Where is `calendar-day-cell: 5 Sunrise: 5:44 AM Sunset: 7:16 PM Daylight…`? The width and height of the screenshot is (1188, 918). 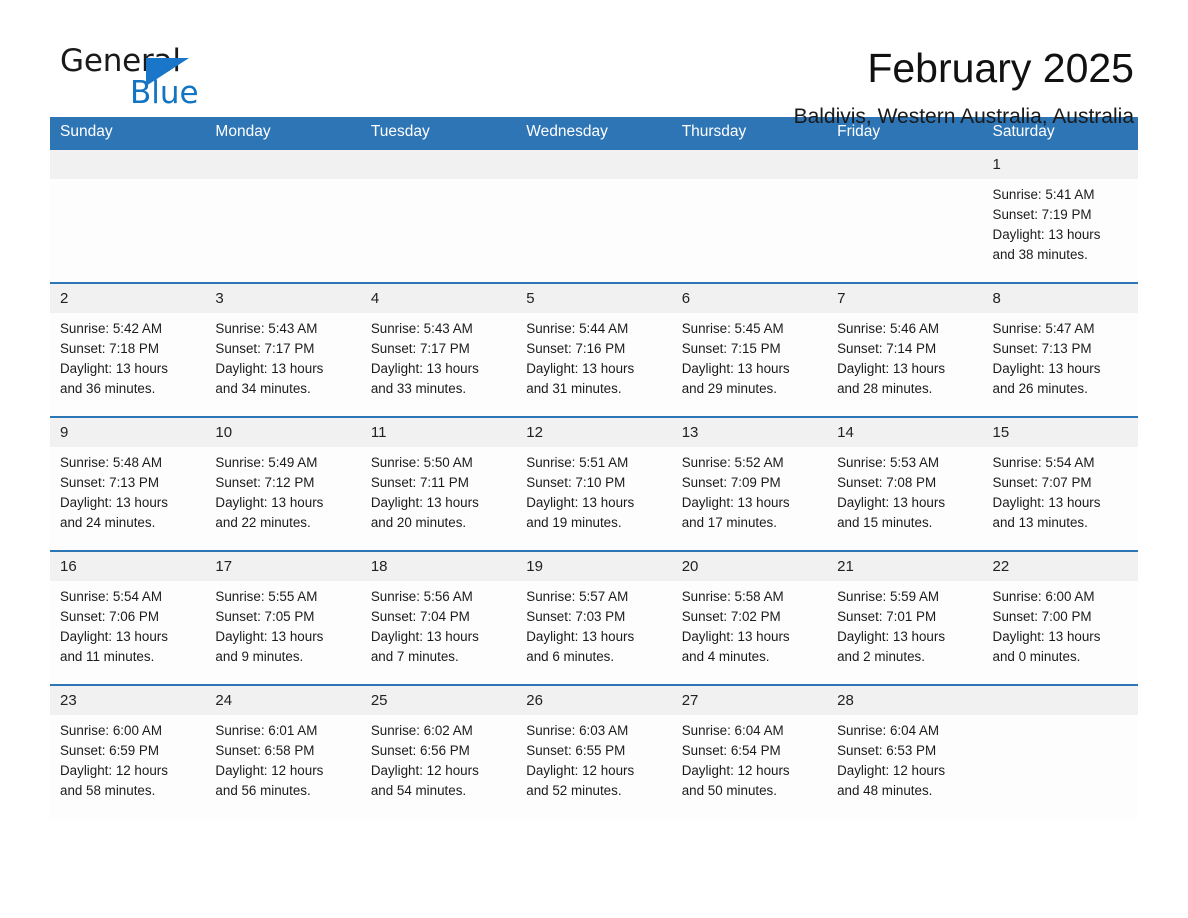 calendar-day-cell: 5 Sunrise: 5:44 AM Sunset: 7:16 PM Daylight… is located at coordinates (594, 349).